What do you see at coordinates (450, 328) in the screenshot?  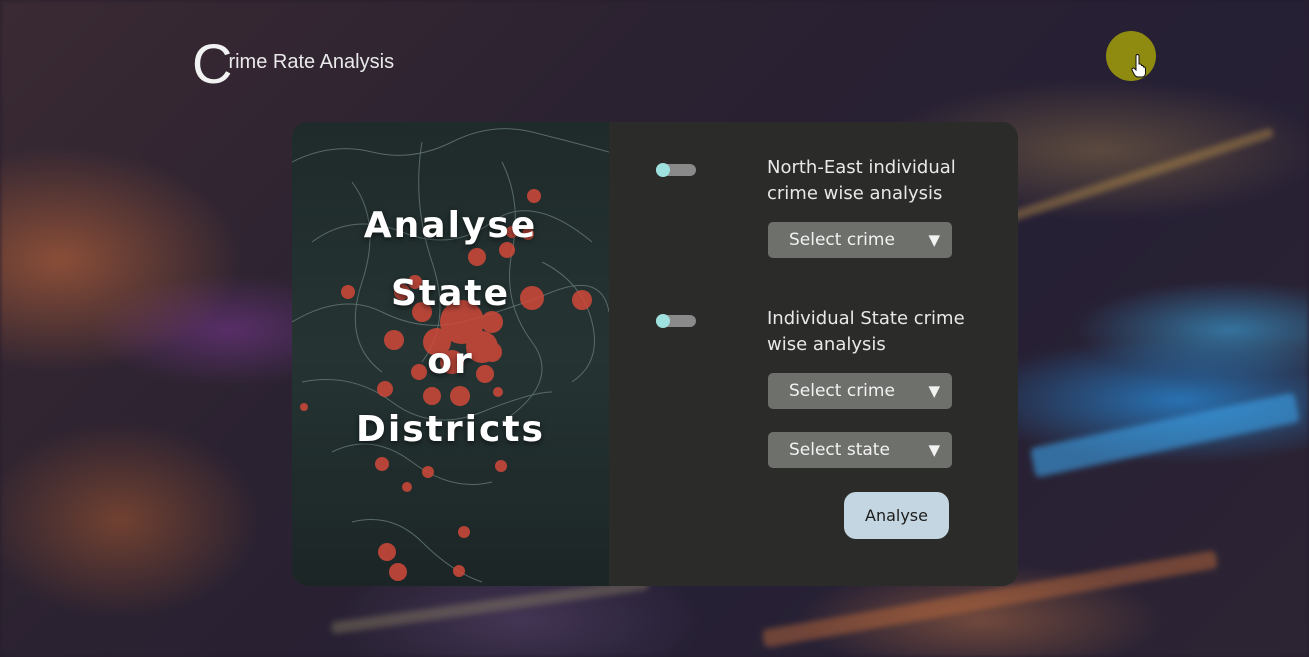 I see `hero-text: Analyse State or Districts` at bounding box center [450, 328].